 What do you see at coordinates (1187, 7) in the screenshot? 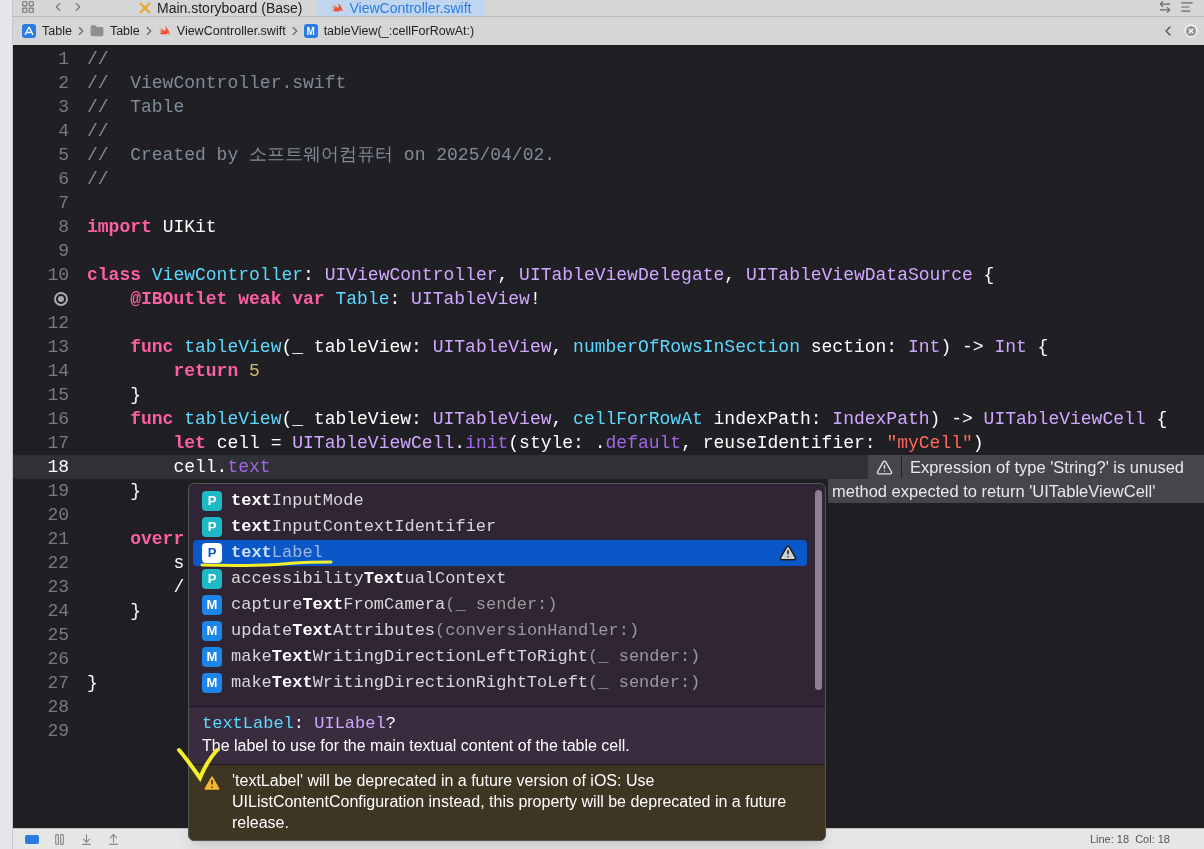
I see `editor-options-icon` at bounding box center [1187, 7].